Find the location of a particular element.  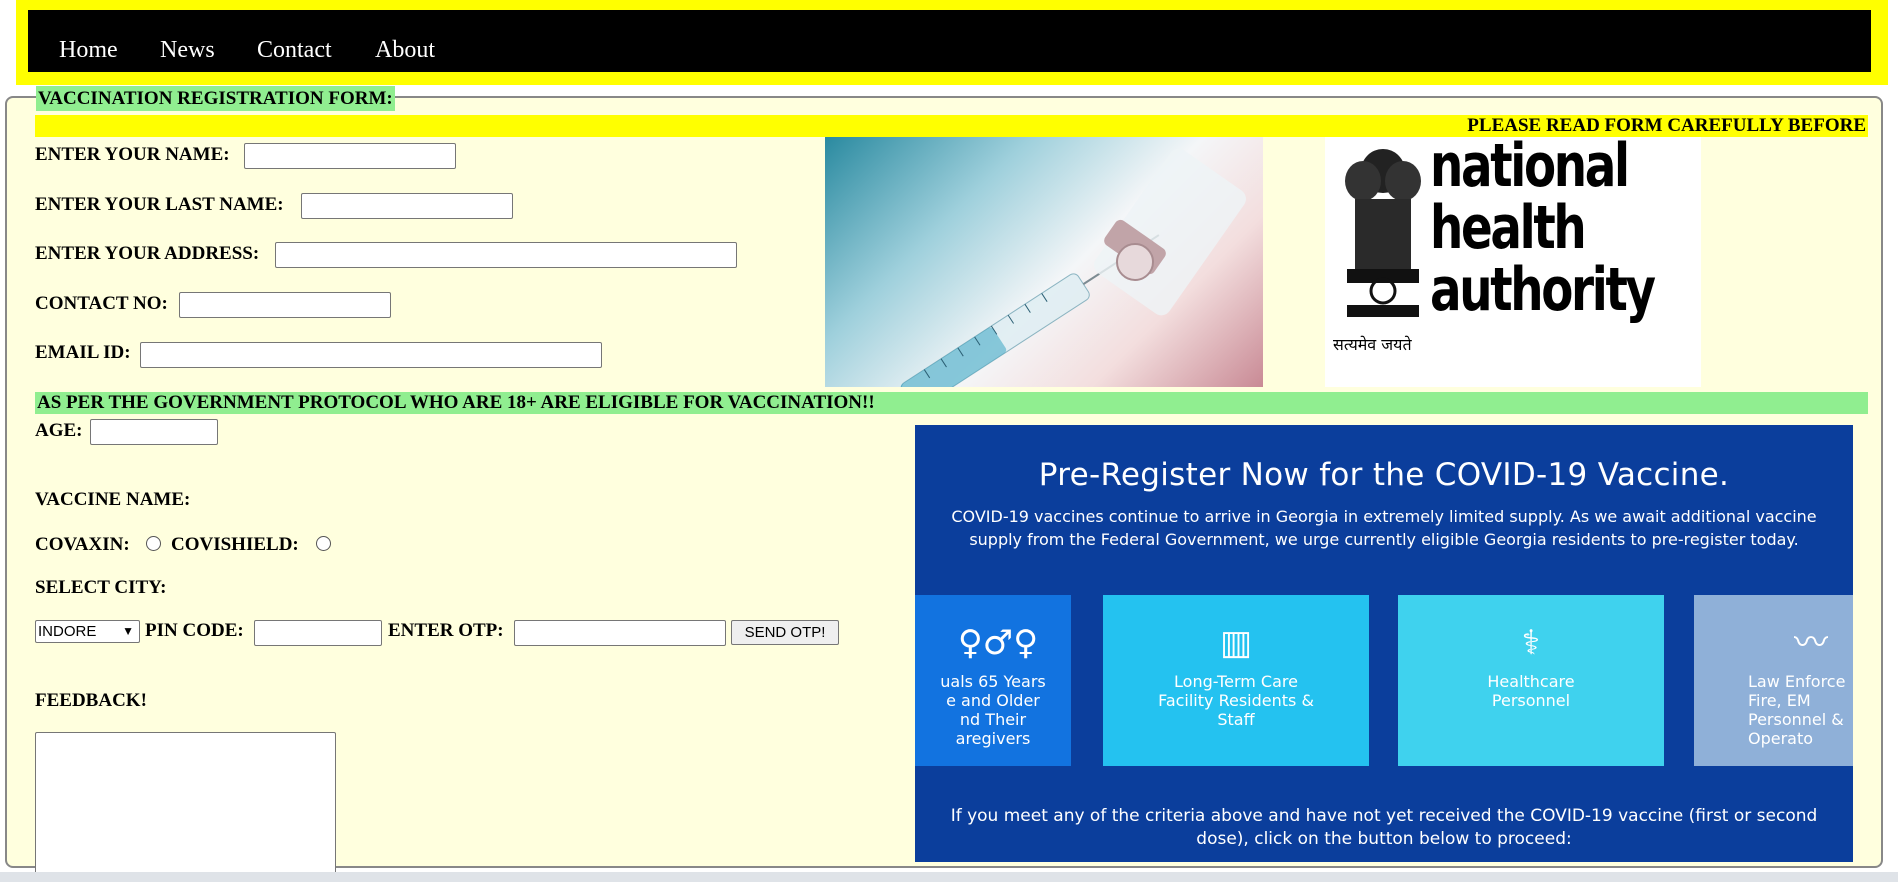

address-label: ENTER YOUR ADDRESS: is located at coordinates (147, 253).